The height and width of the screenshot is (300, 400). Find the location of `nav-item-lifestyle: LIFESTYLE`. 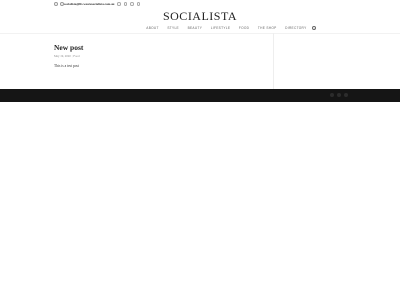

nav-item-lifestyle: LIFESTYLE is located at coordinates (220, 28).